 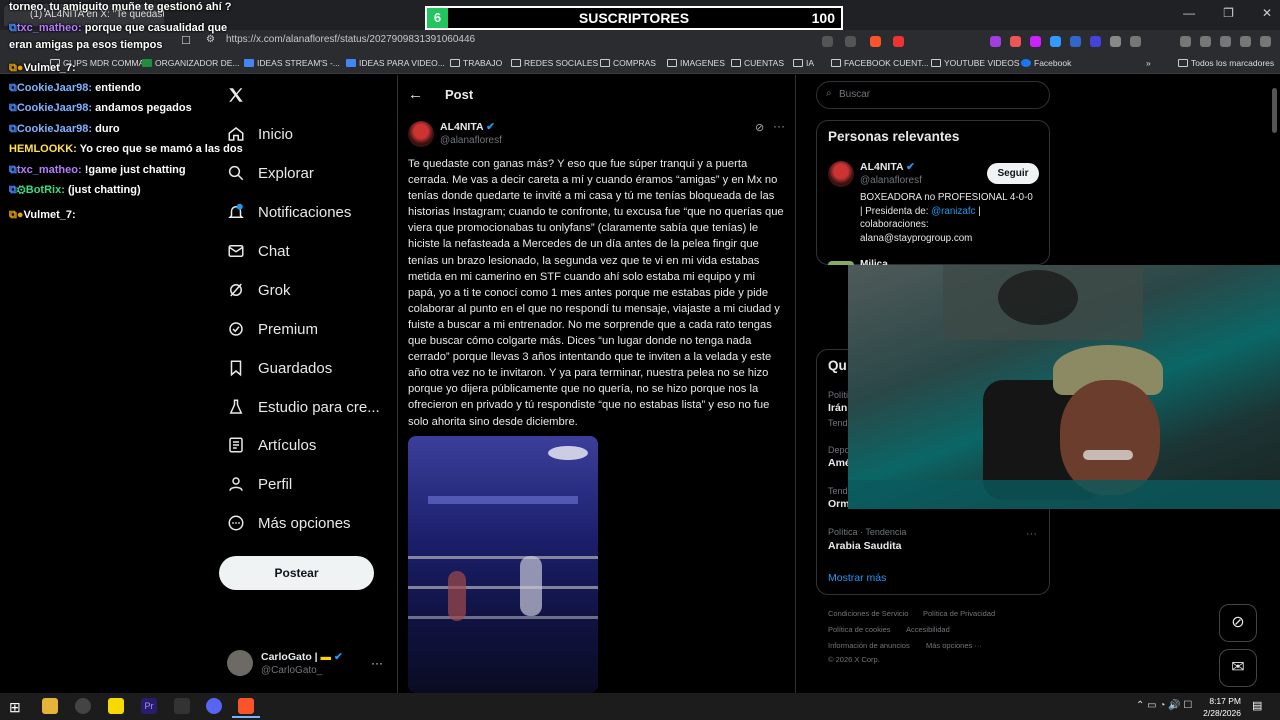 I want to click on chat-message: ⧉CookieJaar98: entiendo, so click(x=75, y=88).